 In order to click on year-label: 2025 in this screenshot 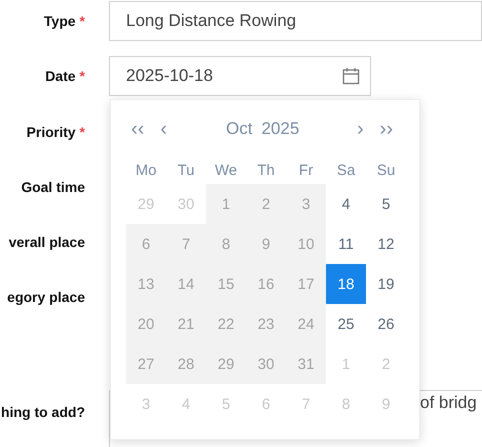, I will do `click(280, 129)`.